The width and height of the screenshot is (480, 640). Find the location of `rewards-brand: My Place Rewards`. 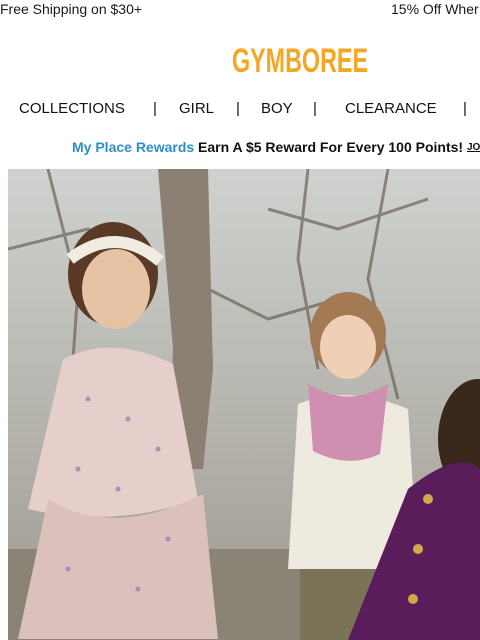

rewards-brand: My Place Rewards is located at coordinates (133, 147).